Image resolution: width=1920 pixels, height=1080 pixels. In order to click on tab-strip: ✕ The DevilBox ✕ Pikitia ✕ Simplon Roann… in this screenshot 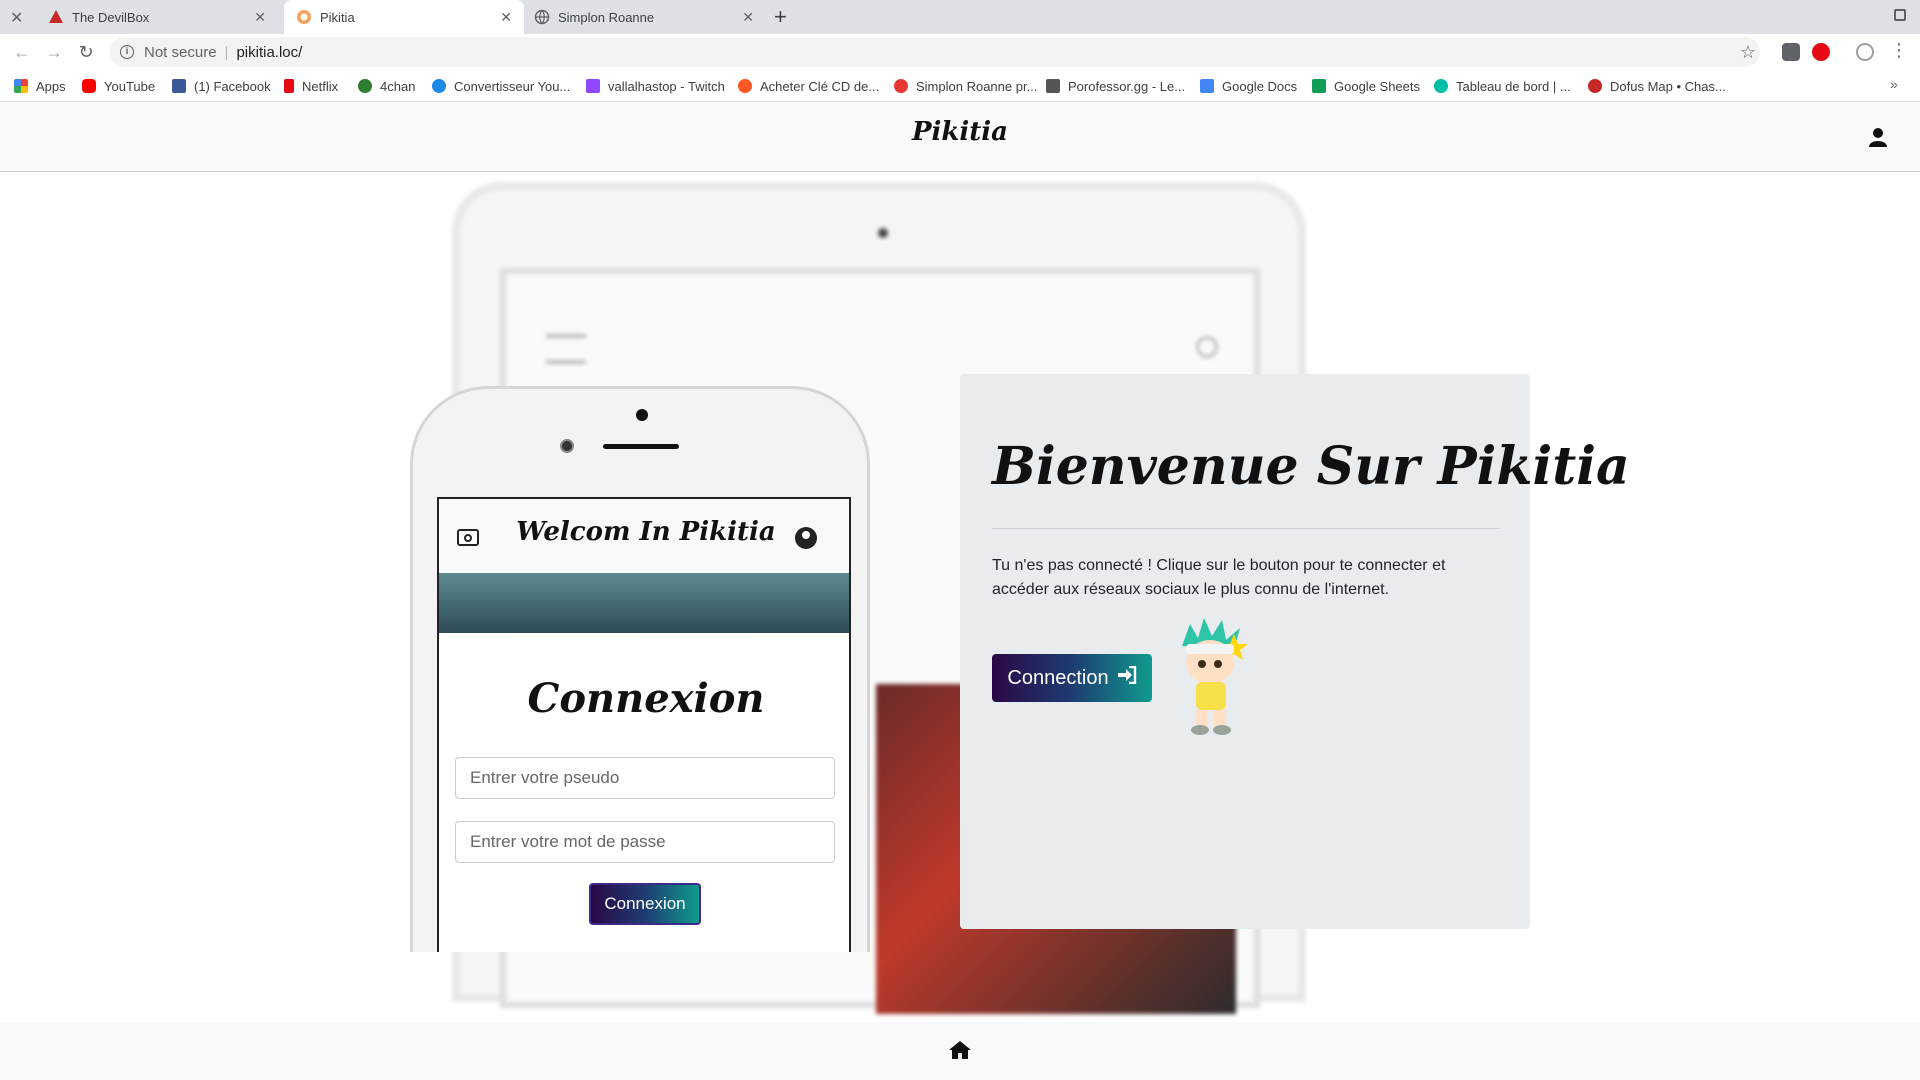, I will do `click(960, 17)`.